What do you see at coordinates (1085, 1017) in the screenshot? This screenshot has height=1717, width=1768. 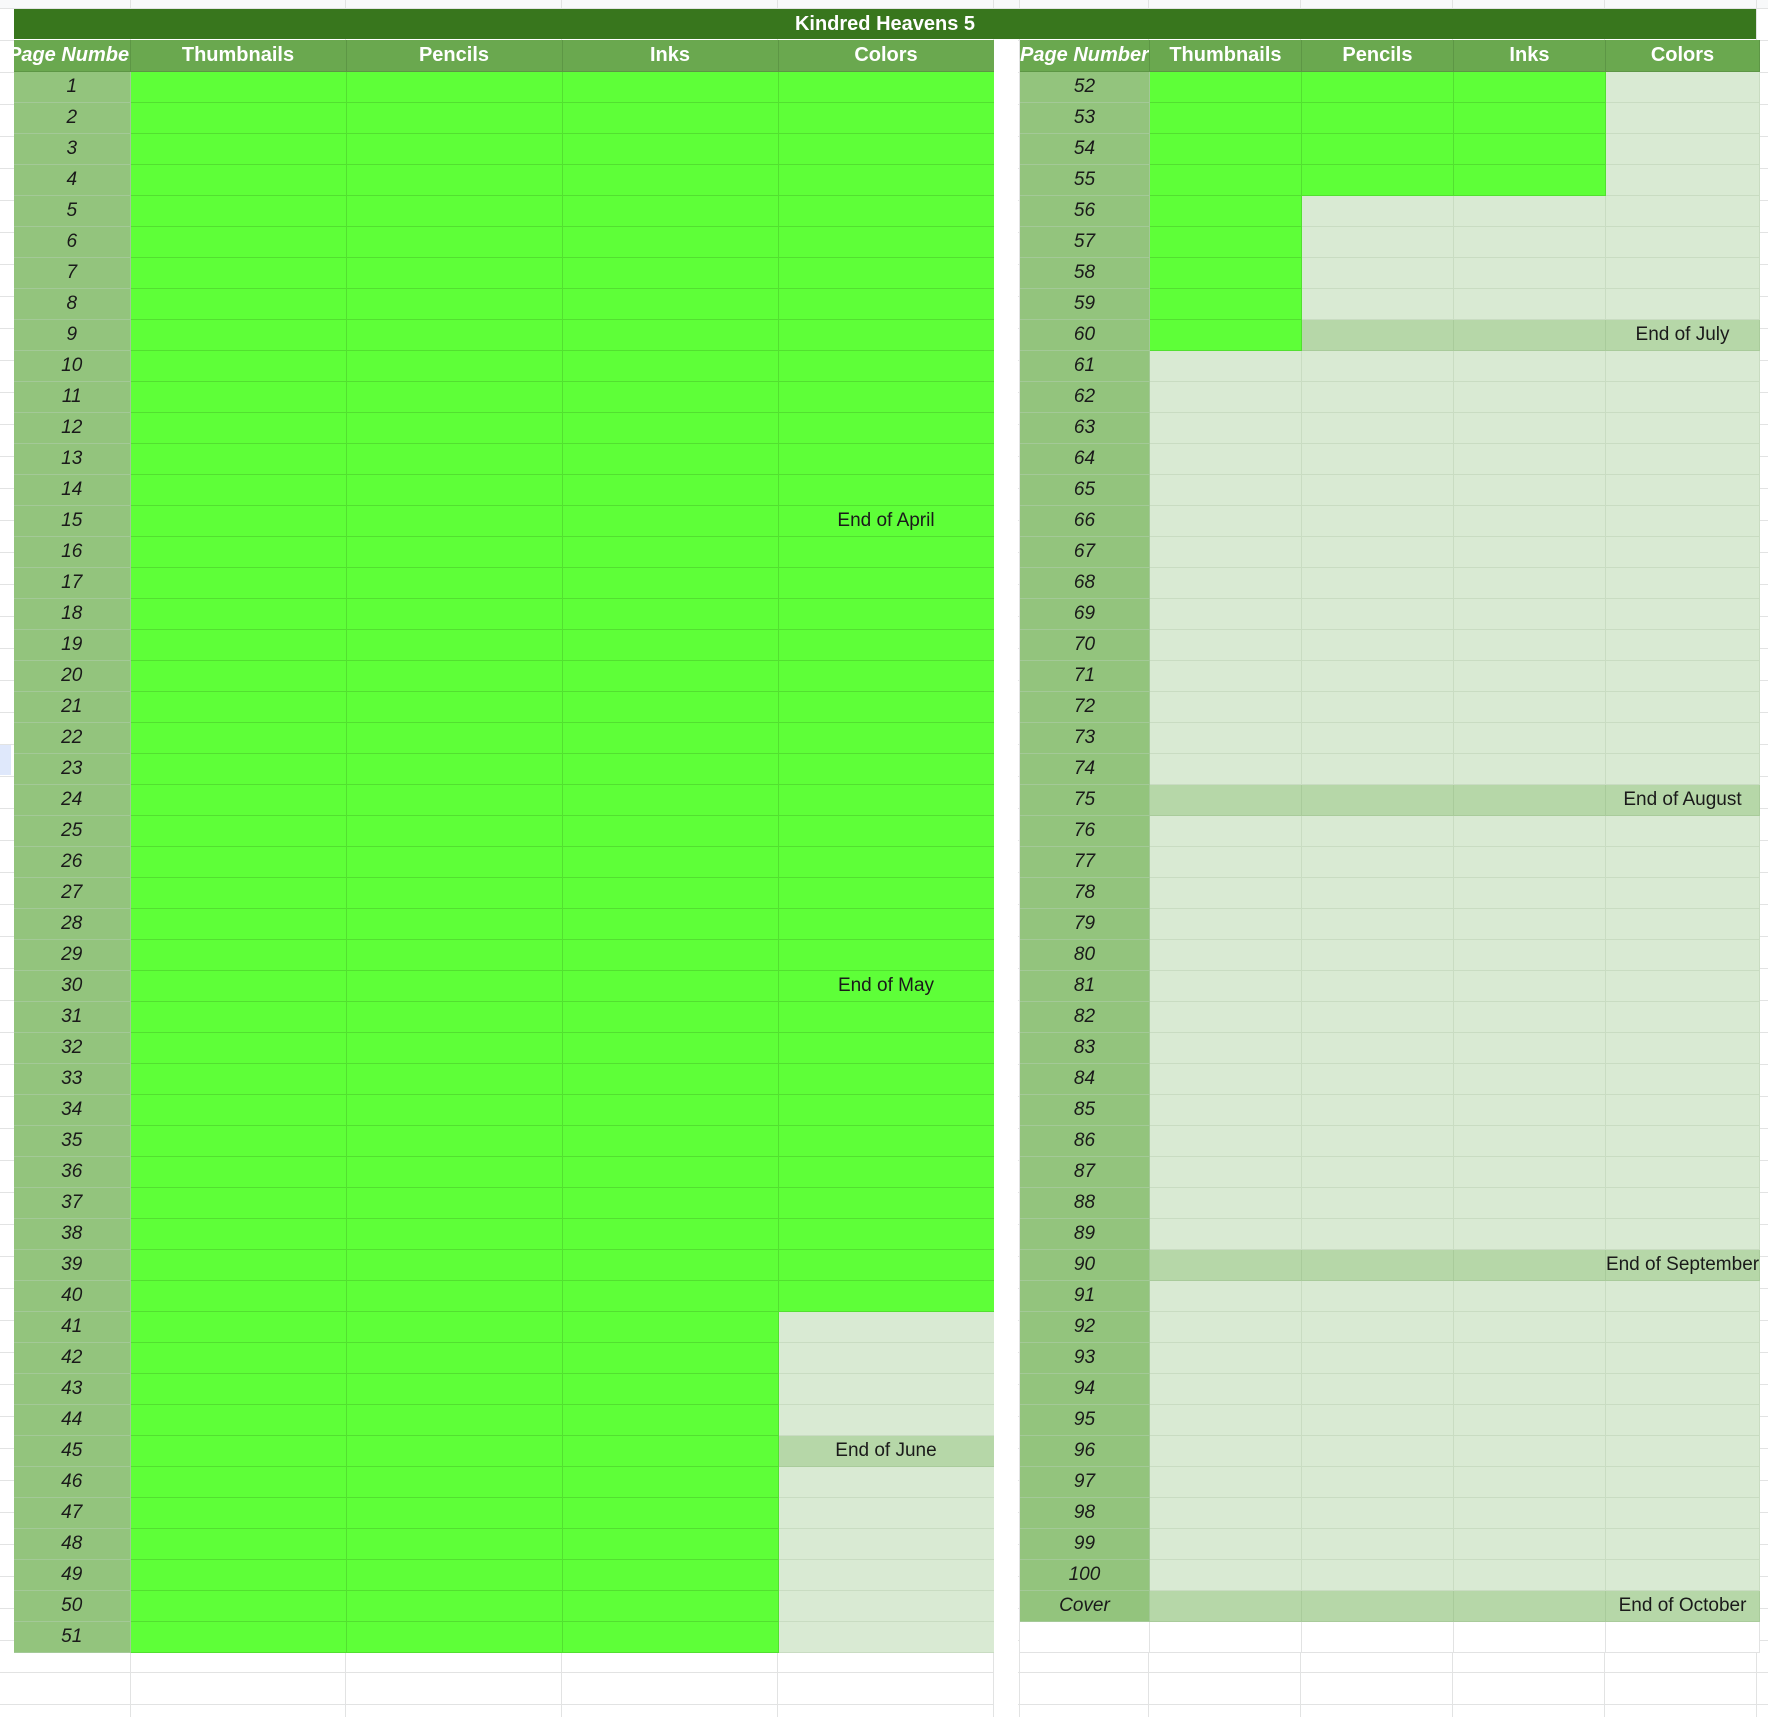 I see `page-number-cell: 82` at bounding box center [1085, 1017].